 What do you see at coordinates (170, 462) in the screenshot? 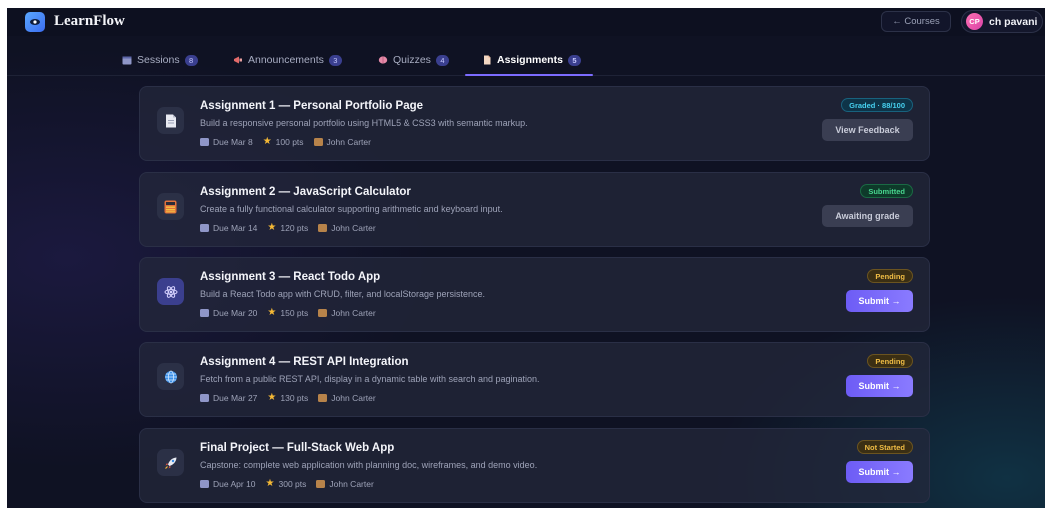
I see `rocket-icon` at bounding box center [170, 462].